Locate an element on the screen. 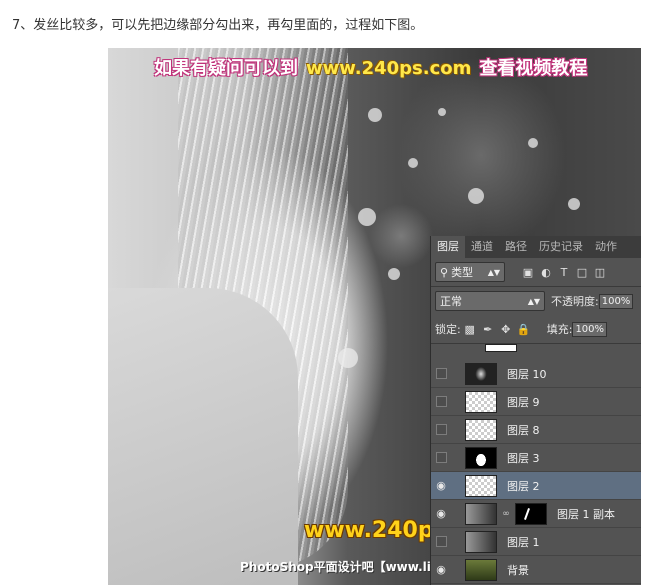  smart-object-icon: ◫ is located at coordinates (600, 272).